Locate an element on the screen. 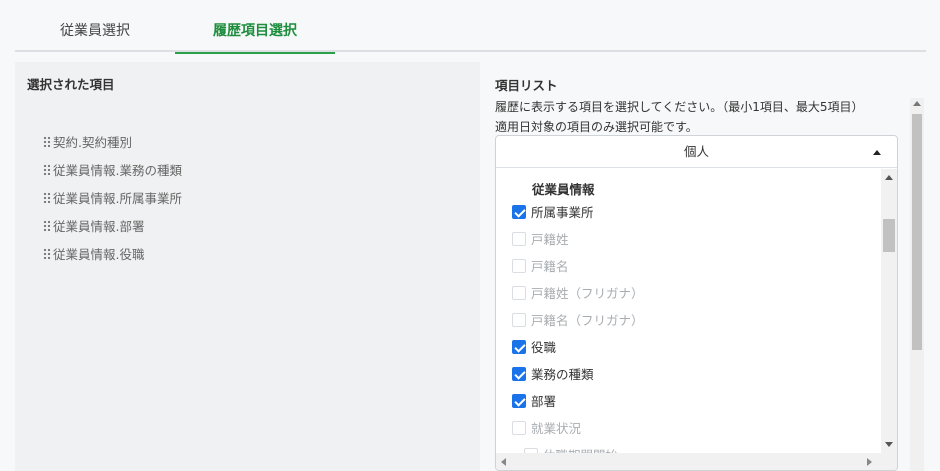  tab-employee-select: 従業員選択 is located at coordinates (95, 31).